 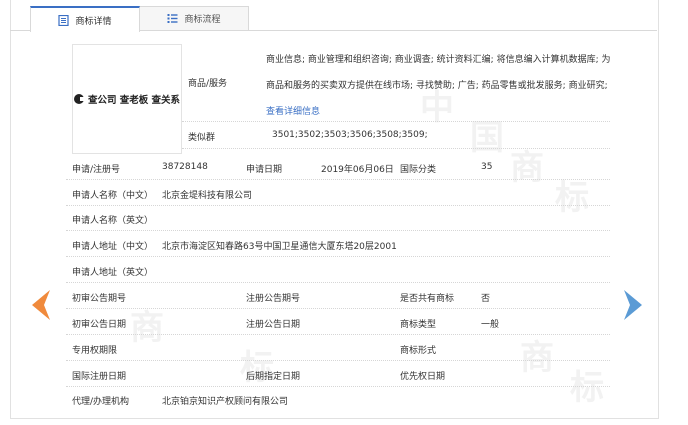 I want to click on agent-label: 代理/办理机构, so click(x=101, y=402).